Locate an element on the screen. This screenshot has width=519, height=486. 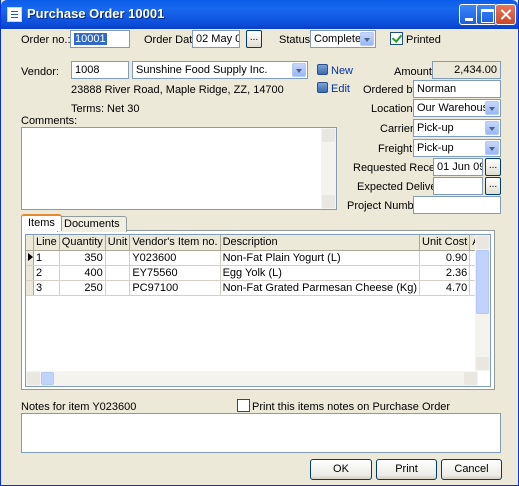
column-header-unit: Unit is located at coordinates (118, 243).